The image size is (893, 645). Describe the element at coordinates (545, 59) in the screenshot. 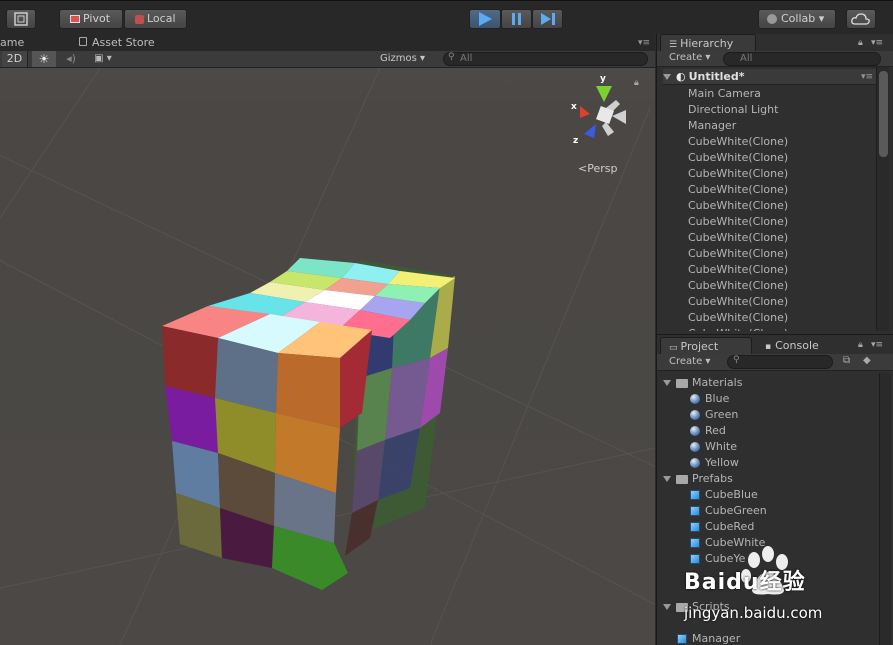

I see `scene-search-input: All` at that location.